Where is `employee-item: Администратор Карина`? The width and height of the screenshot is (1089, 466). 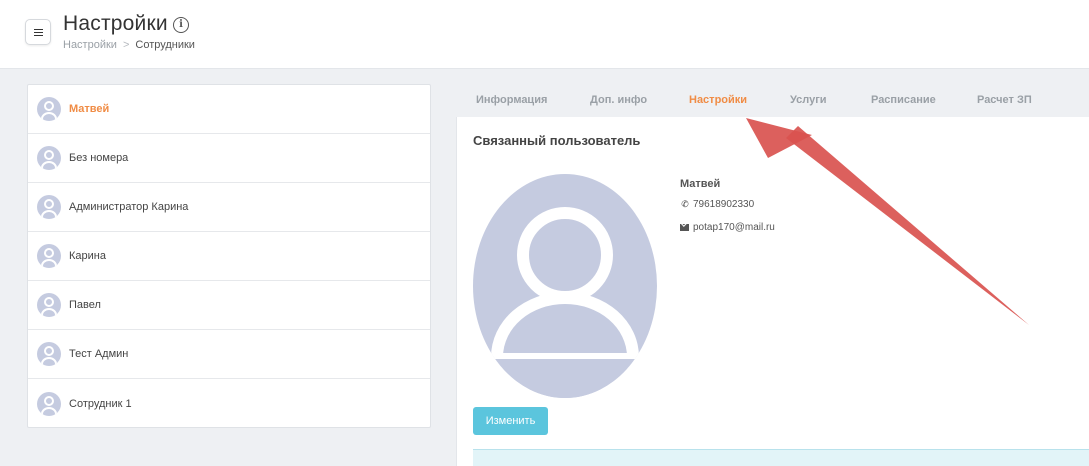 employee-item: Администратор Карина is located at coordinates (229, 207).